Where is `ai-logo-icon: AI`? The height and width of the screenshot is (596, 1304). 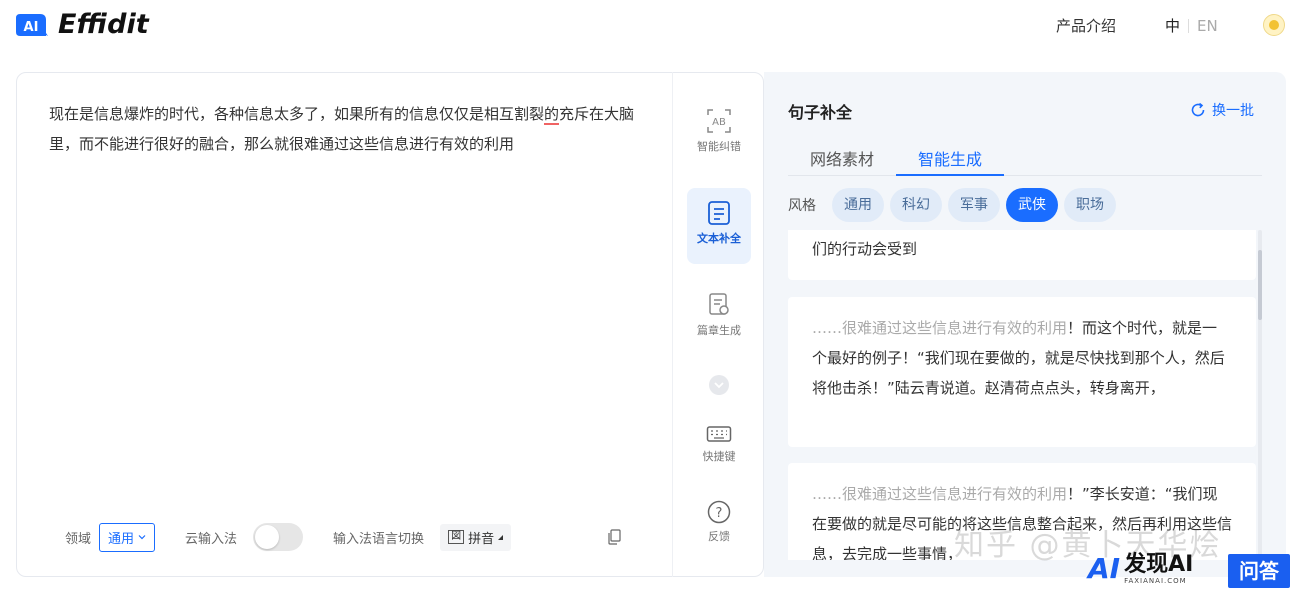 ai-logo-icon: AI is located at coordinates (33, 25).